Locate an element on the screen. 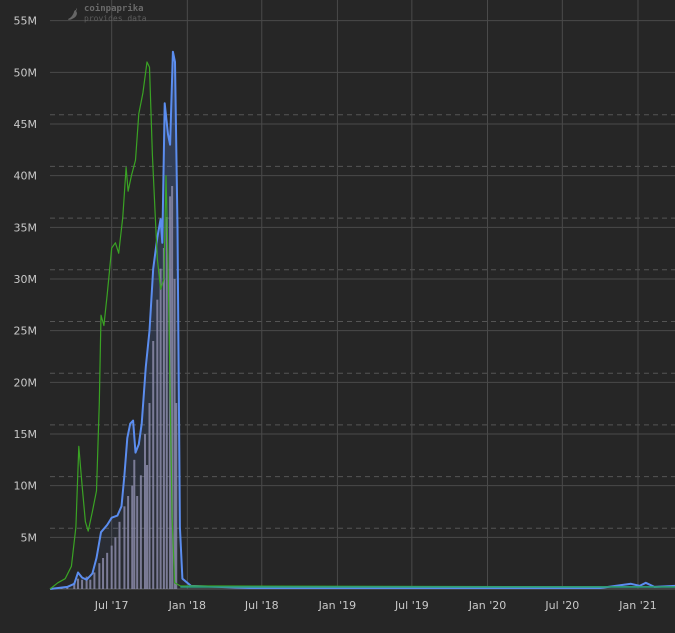  y-tick-label: 35M is located at coordinates (26, 227).